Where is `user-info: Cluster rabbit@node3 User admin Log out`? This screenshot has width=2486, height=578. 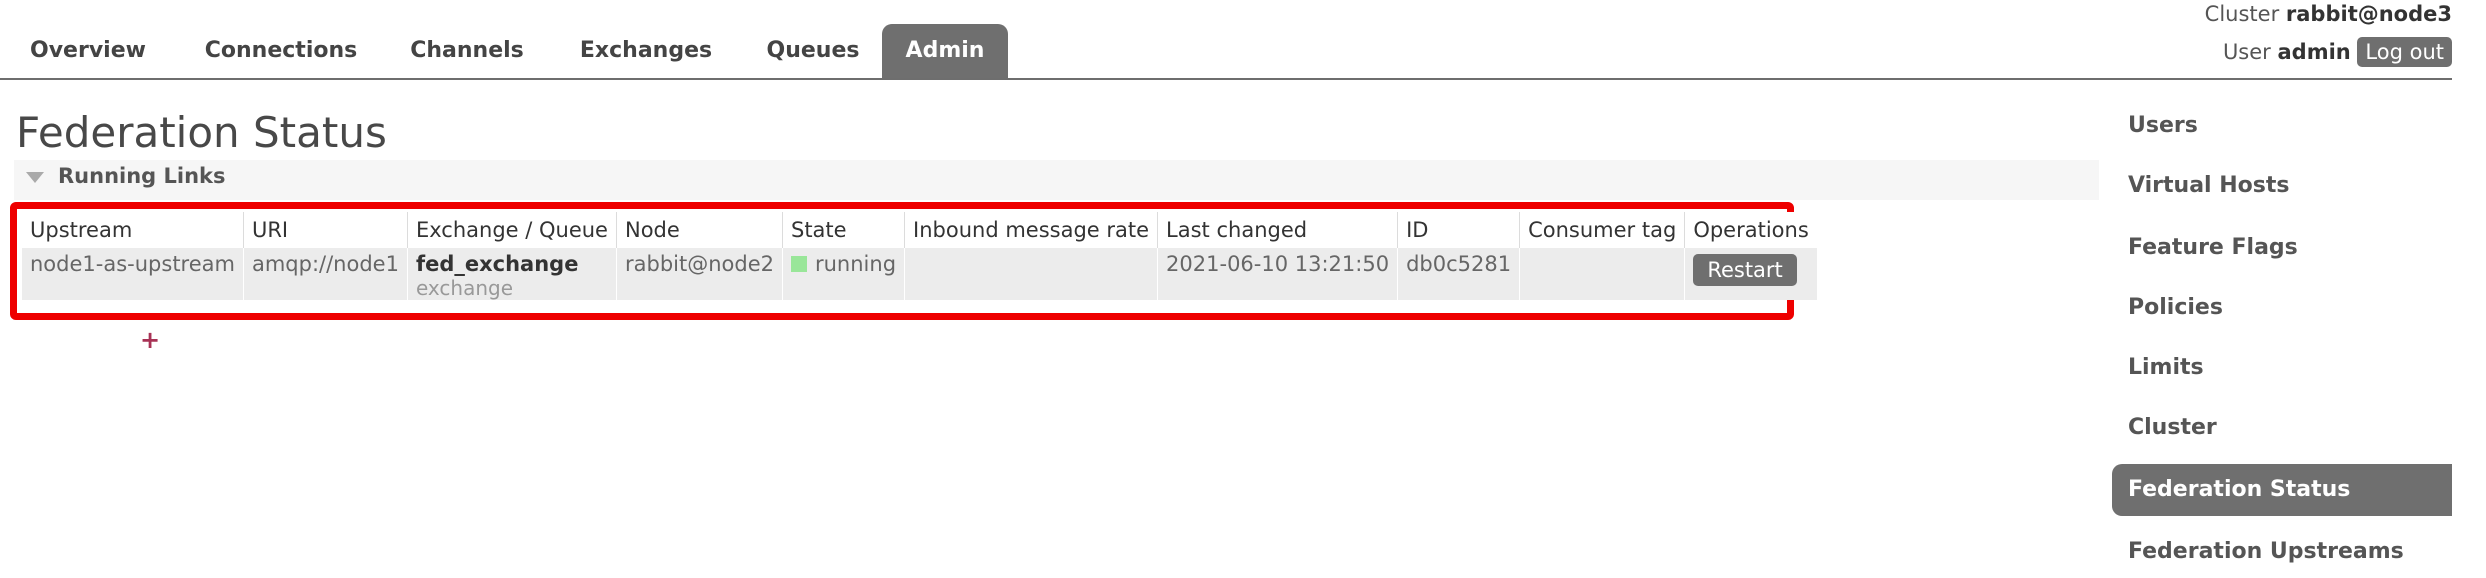 user-info: Cluster rabbit@node3 User admin Log out is located at coordinates (2328, 34).